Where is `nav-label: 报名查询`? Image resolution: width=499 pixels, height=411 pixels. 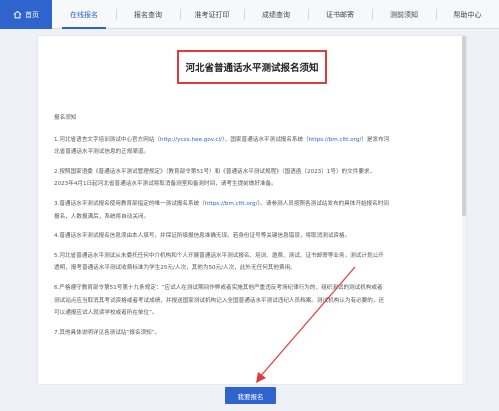 nav-label: 报名查询 is located at coordinates (148, 14).